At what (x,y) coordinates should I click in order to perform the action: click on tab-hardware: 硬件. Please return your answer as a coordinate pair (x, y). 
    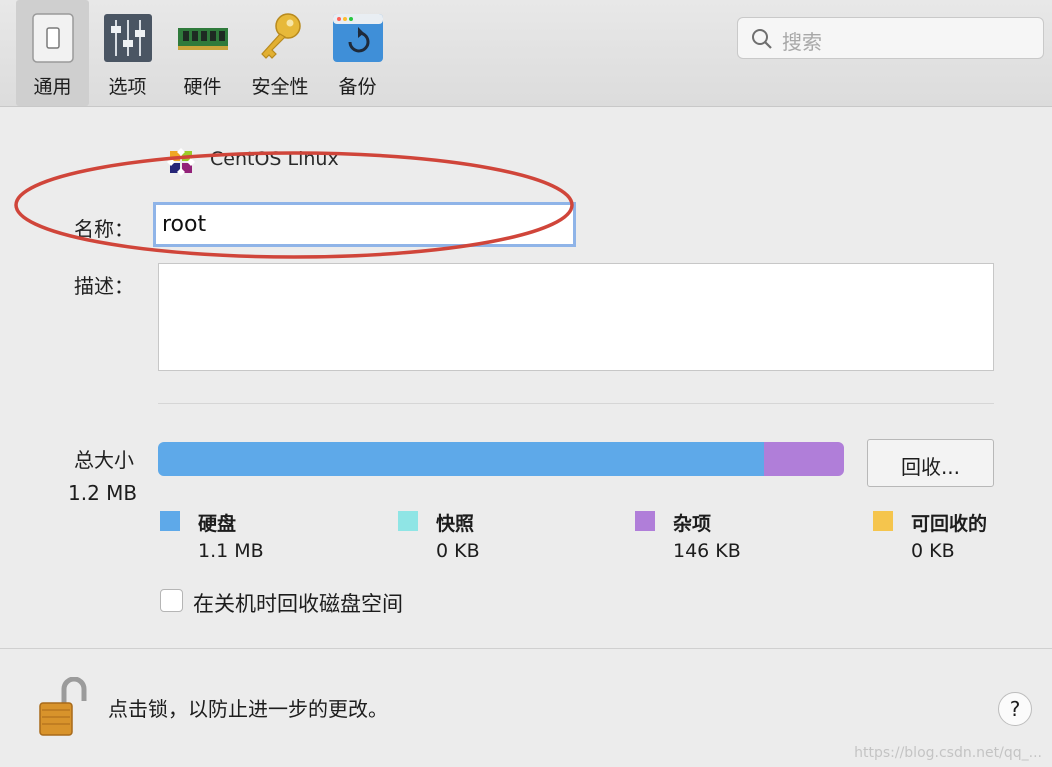
    Looking at the image, I should click on (202, 53).